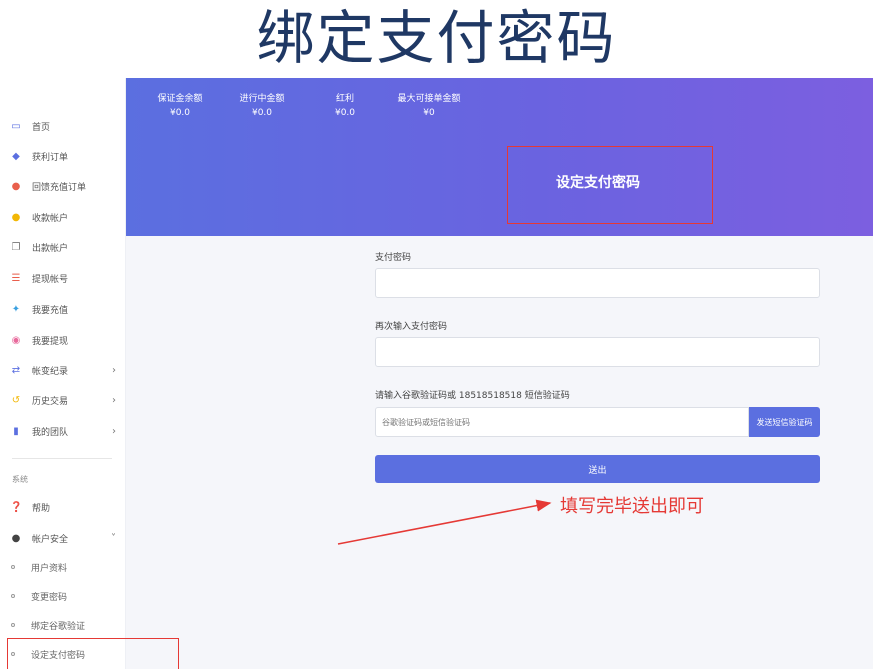 Image resolution: width=873 pixels, height=669 pixels. What do you see at coordinates (16, 431) in the screenshot?
I see `bars-icon: ▮` at bounding box center [16, 431].